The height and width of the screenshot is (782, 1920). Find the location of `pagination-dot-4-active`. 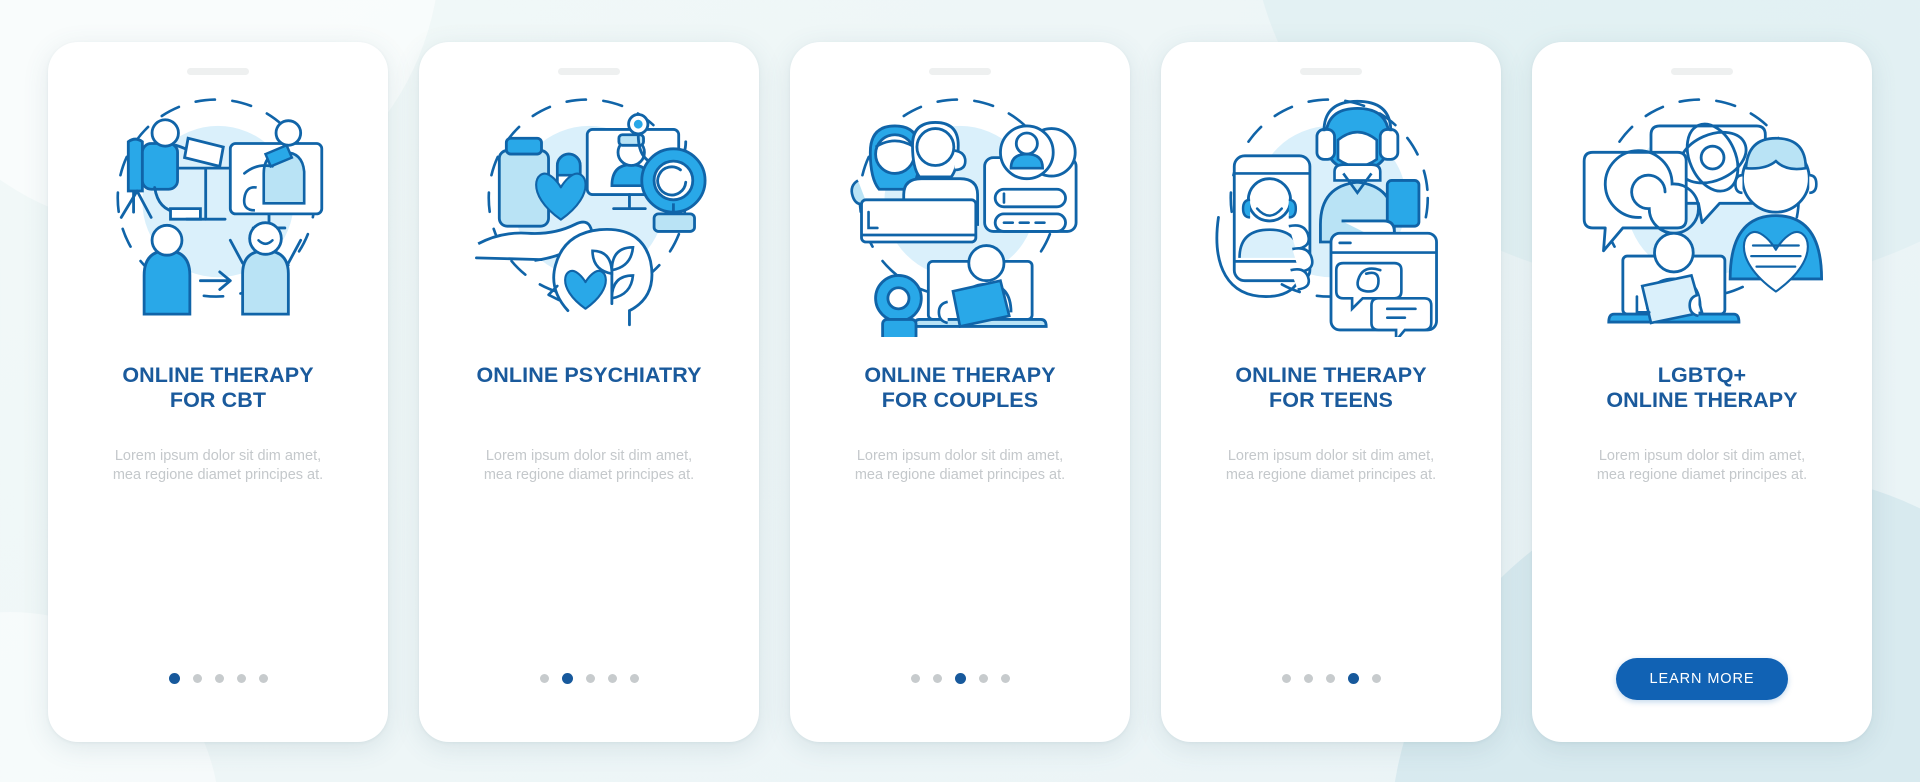

pagination-dot-4-active is located at coordinates (1353, 678).